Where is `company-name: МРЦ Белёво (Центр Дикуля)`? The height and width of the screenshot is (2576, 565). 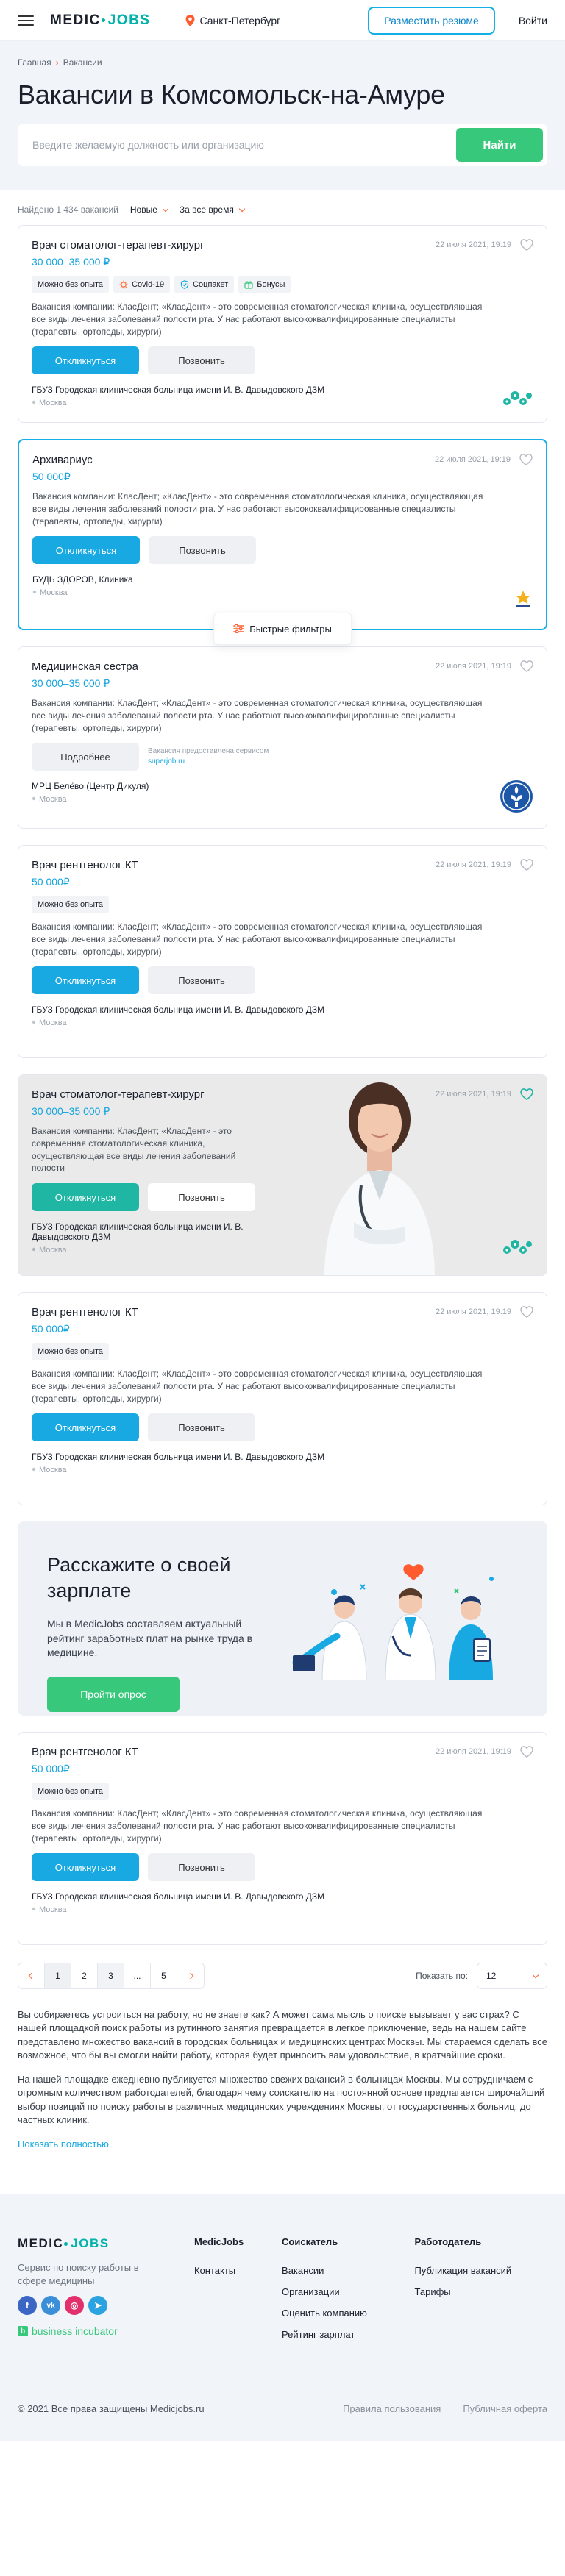
company-name: МРЦ Белёво (Центр Дикуля) is located at coordinates (282, 786).